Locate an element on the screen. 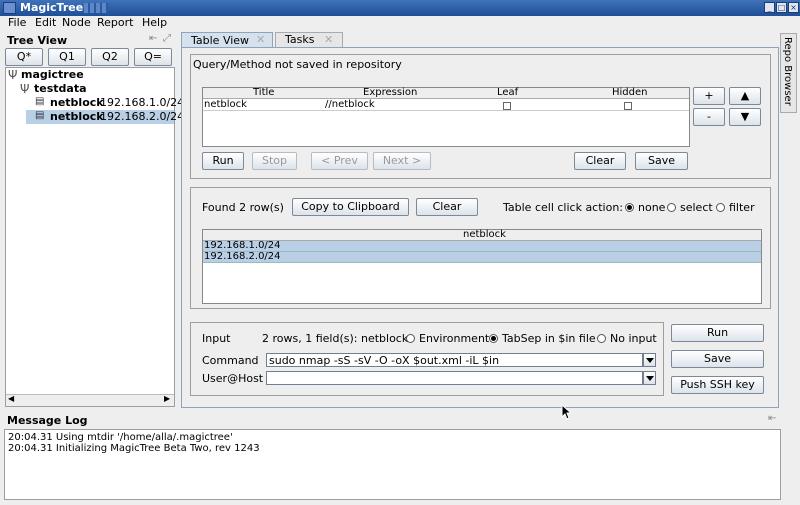  remove-row-button: - is located at coordinates (709, 117).